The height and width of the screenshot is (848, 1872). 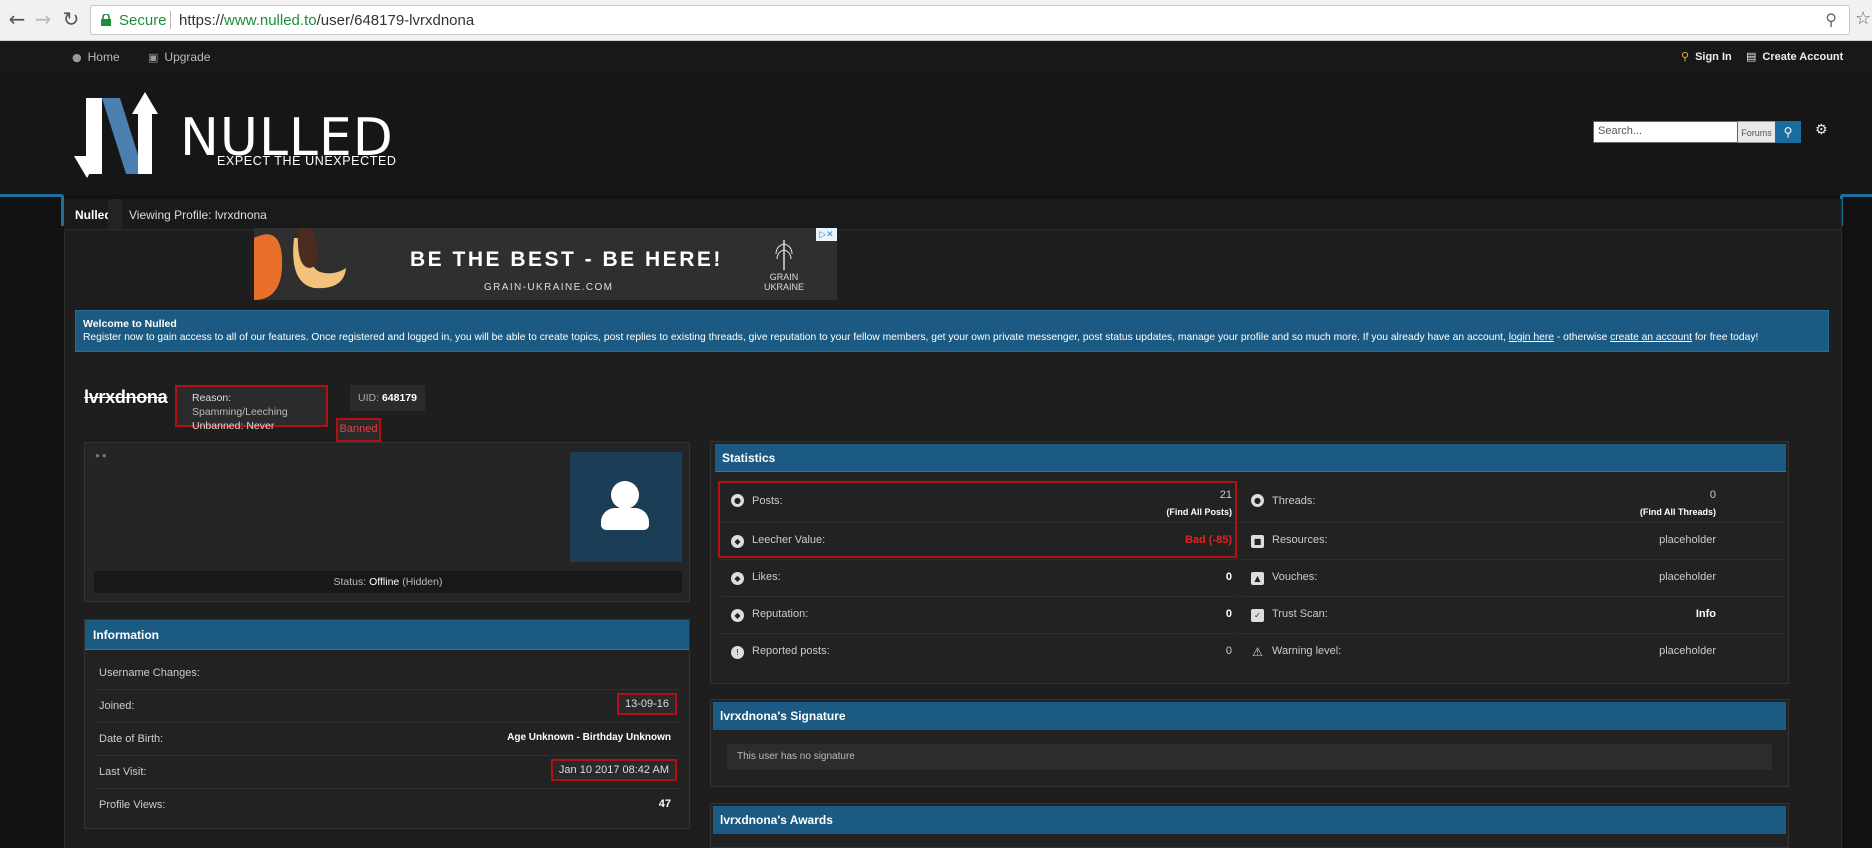 What do you see at coordinates (979, 615) in the screenshot?
I see `stat-reputation: ◆ Reputation: 0` at bounding box center [979, 615].